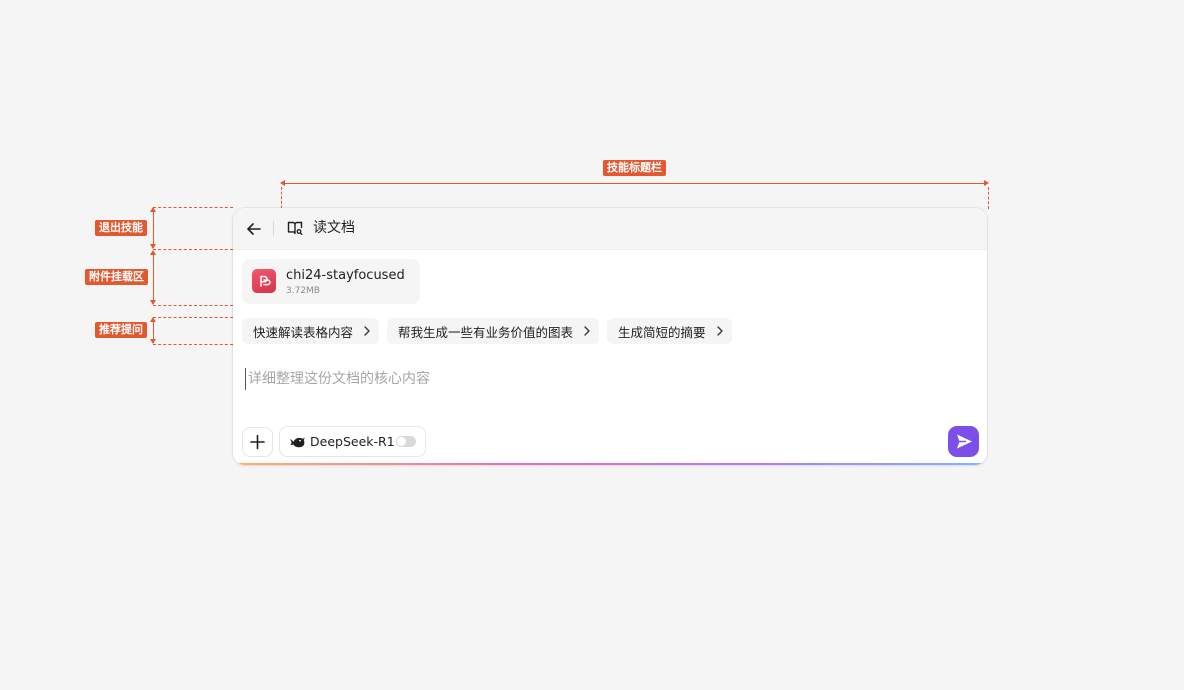  I want to click on deep-thinking-toggle, so click(406, 441).